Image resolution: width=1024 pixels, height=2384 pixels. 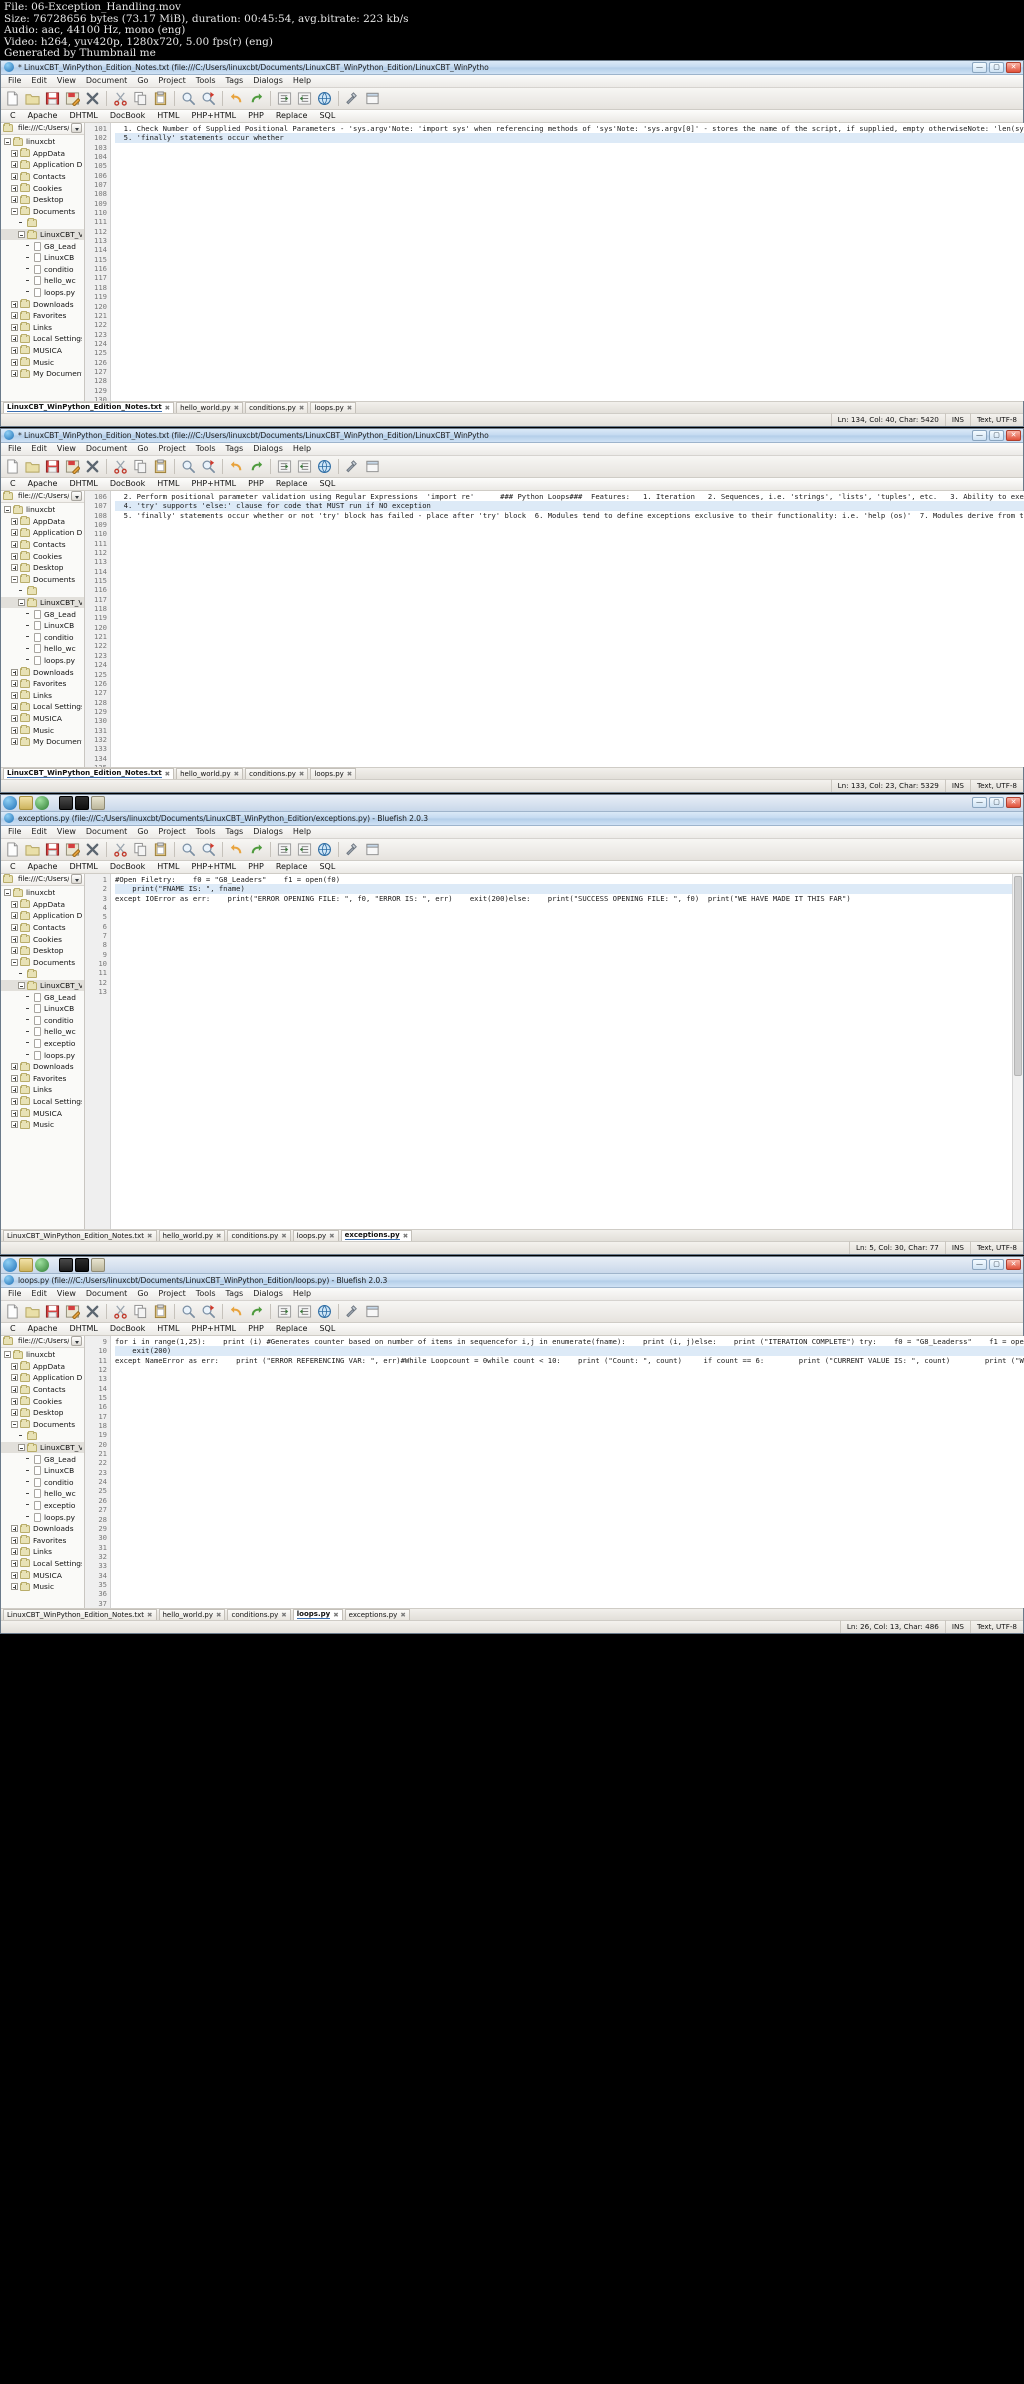 I want to click on find-replace-icon, so click(x=208, y=466).